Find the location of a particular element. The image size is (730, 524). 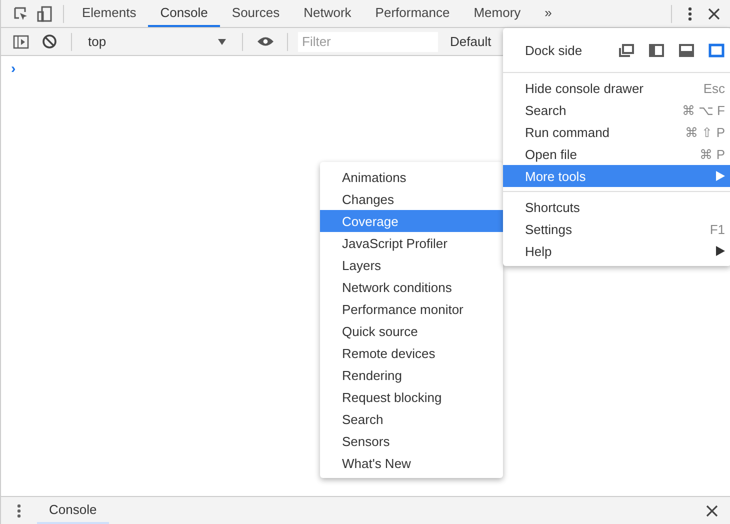

menu-item: Performance monitor is located at coordinates (411, 309).